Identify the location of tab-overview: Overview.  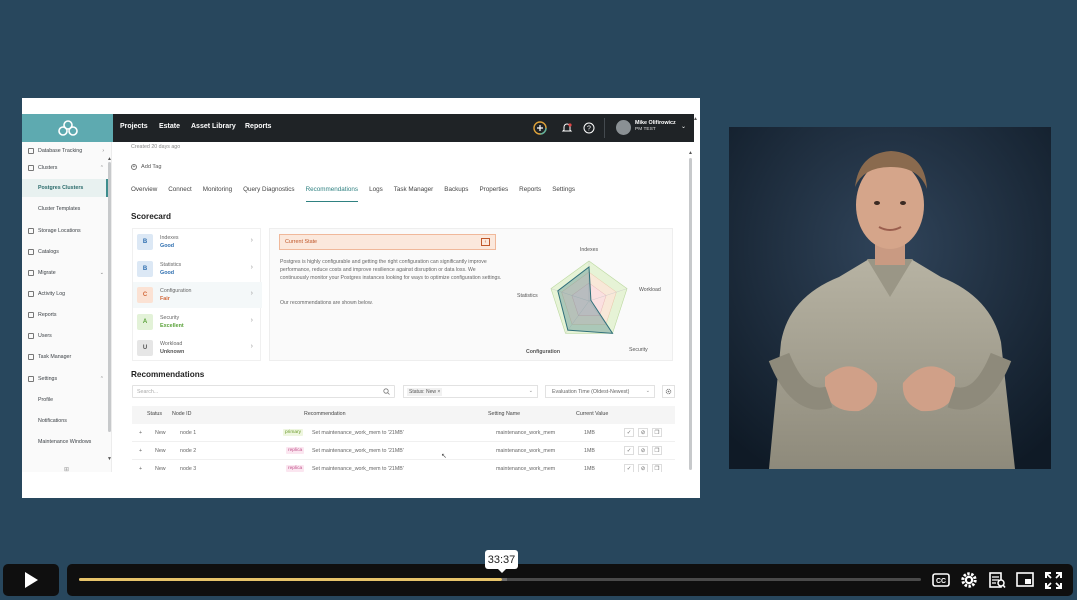
(144, 194).